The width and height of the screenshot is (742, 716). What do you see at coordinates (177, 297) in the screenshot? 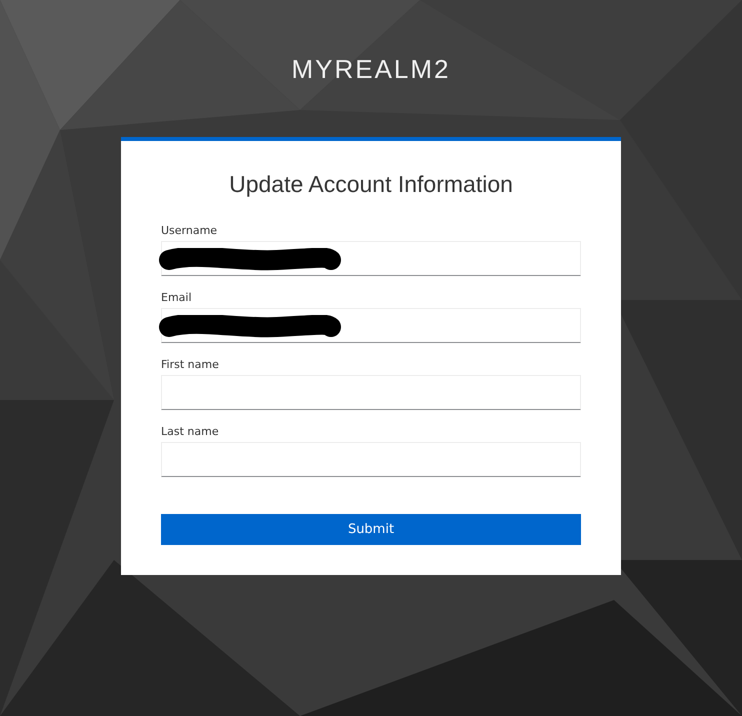
I see `field-label: Email` at bounding box center [177, 297].